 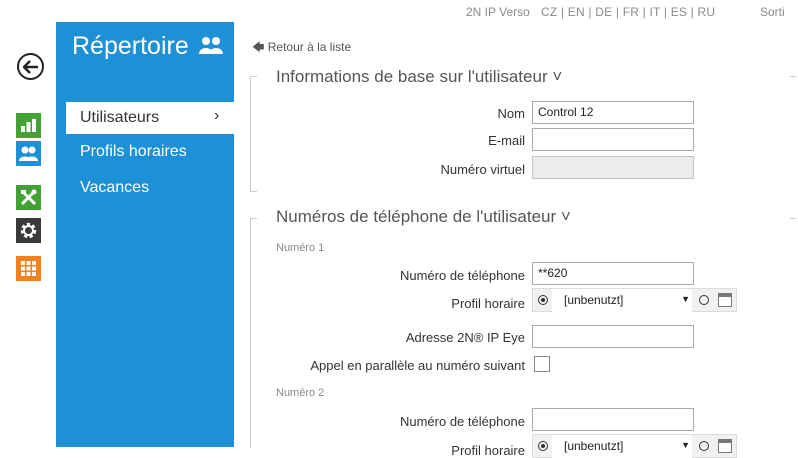 I want to click on back-arrow-small-icon: 🡄, so click(x=258, y=47).